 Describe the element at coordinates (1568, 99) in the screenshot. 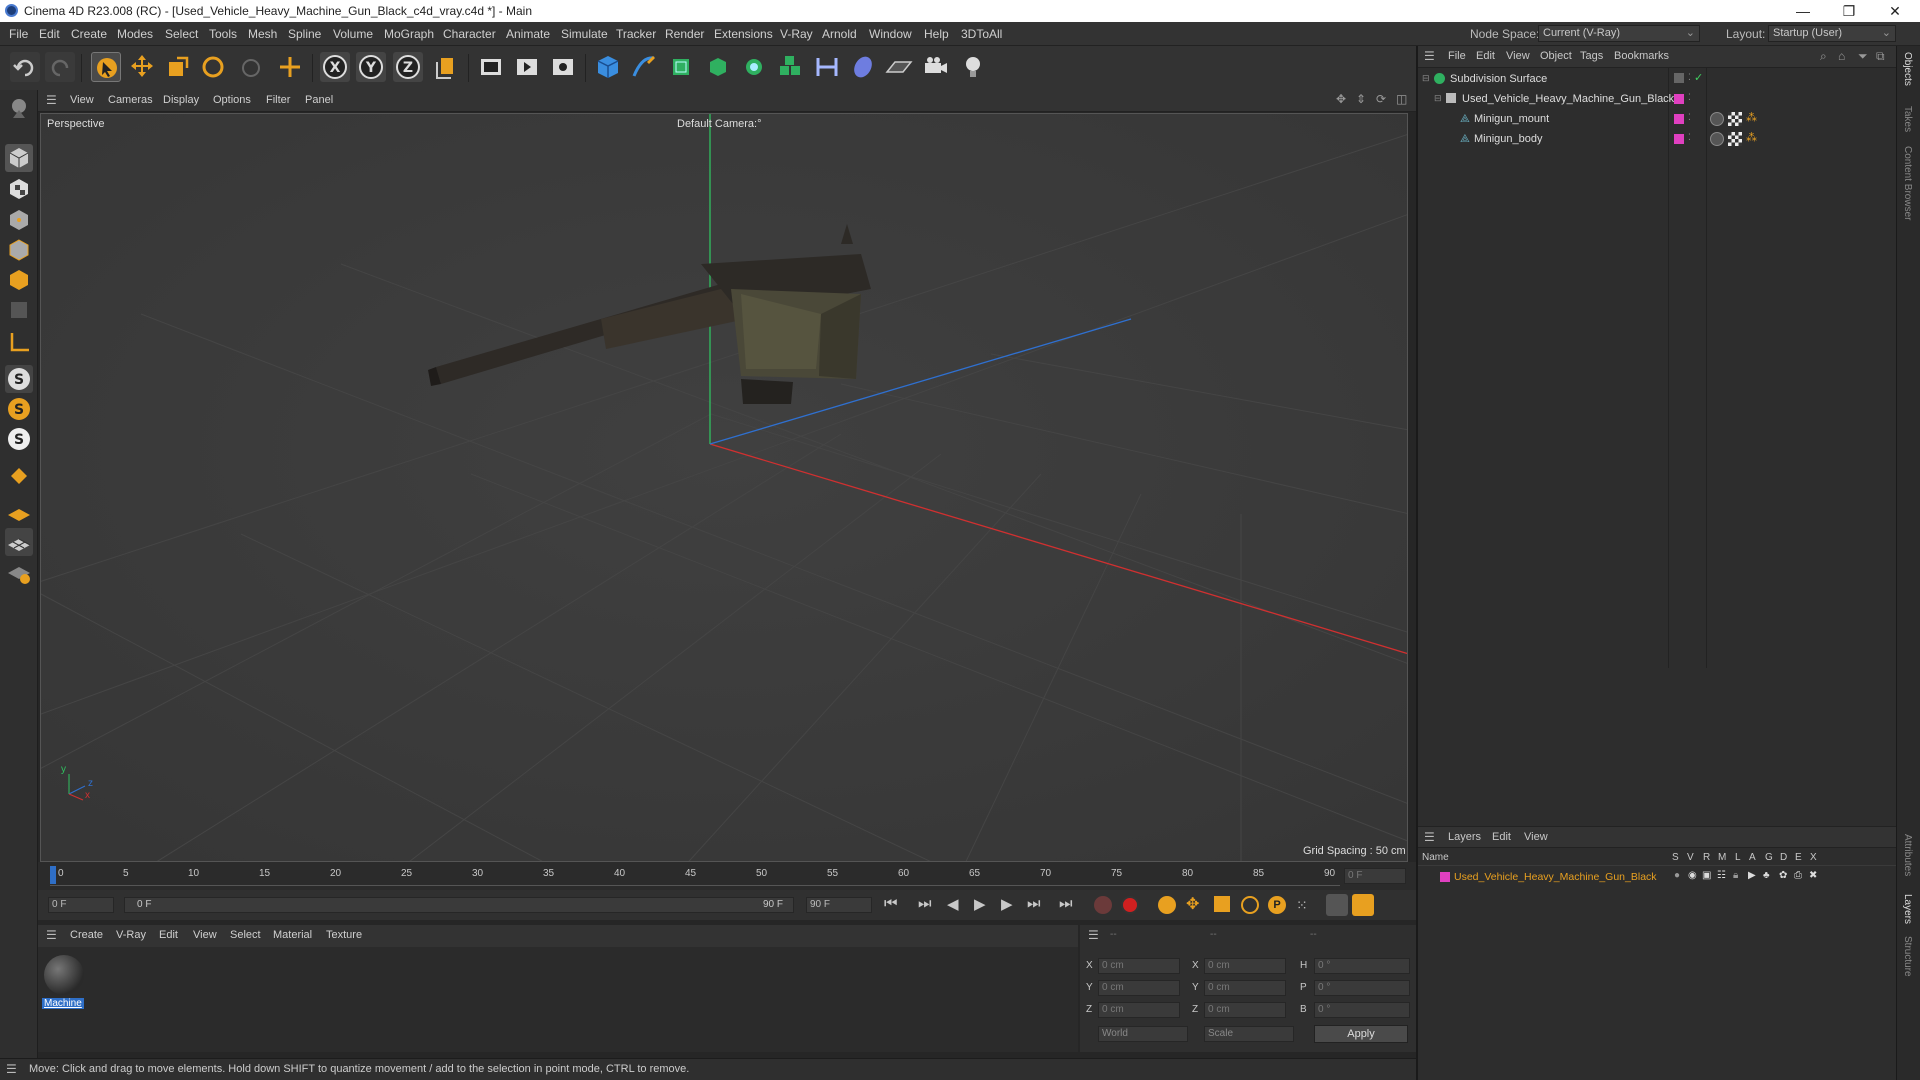

I see `object-name: Used_Vehicle_Heavy_Machine_Gun_Black` at that location.